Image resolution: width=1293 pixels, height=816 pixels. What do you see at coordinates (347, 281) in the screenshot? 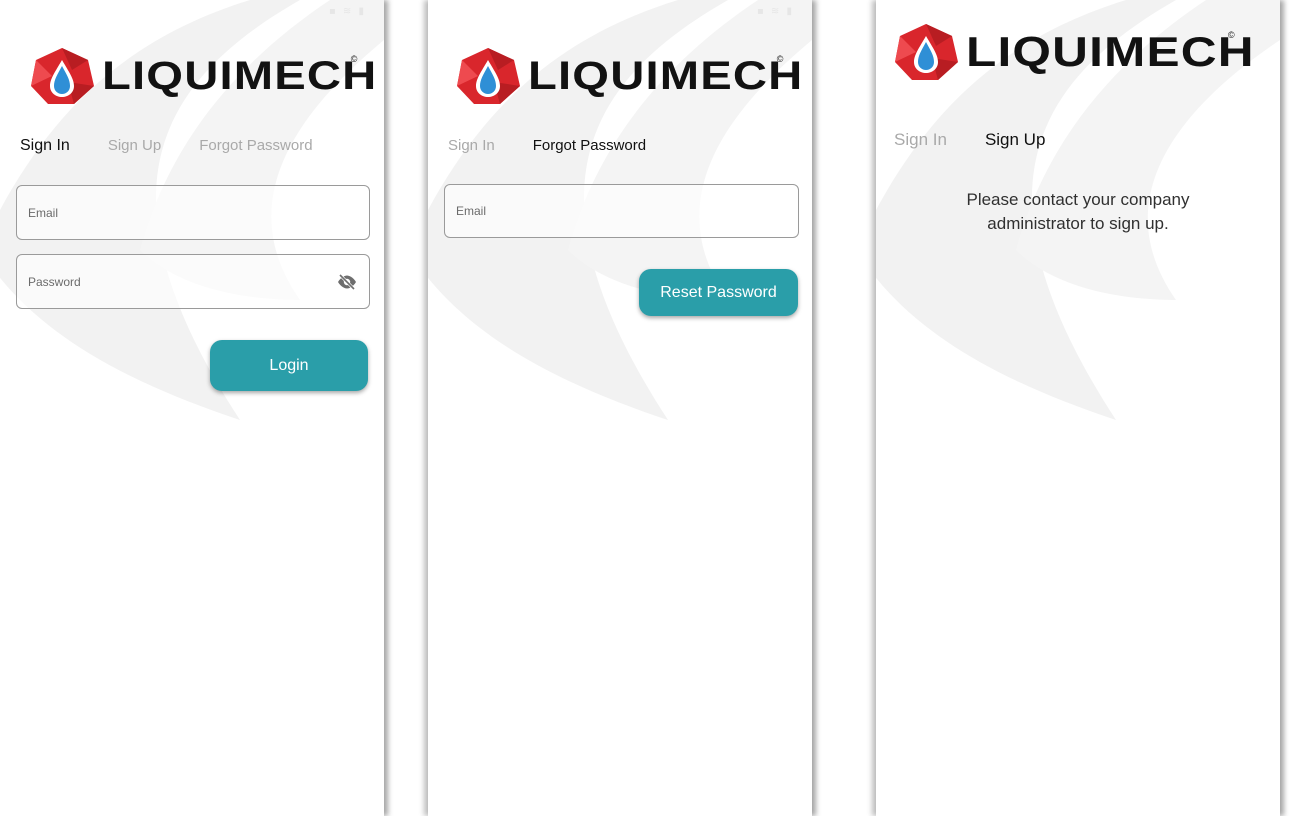
I see `eye-off-icon` at bounding box center [347, 281].